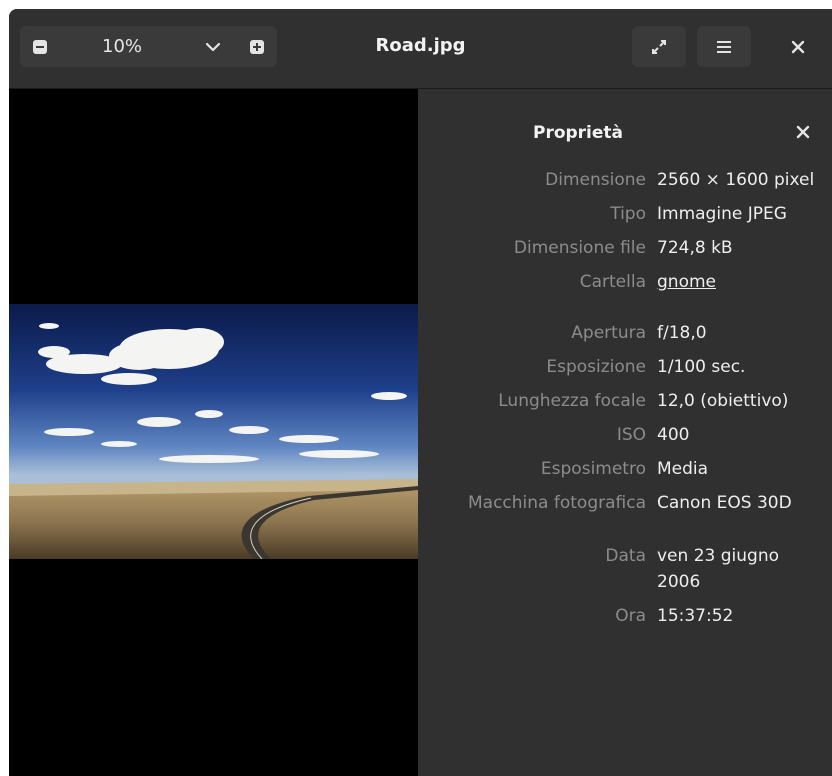 This screenshot has width=832, height=776. What do you see at coordinates (701, 367) in the screenshot?
I see `property-value: 1/100 sec.` at bounding box center [701, 367].